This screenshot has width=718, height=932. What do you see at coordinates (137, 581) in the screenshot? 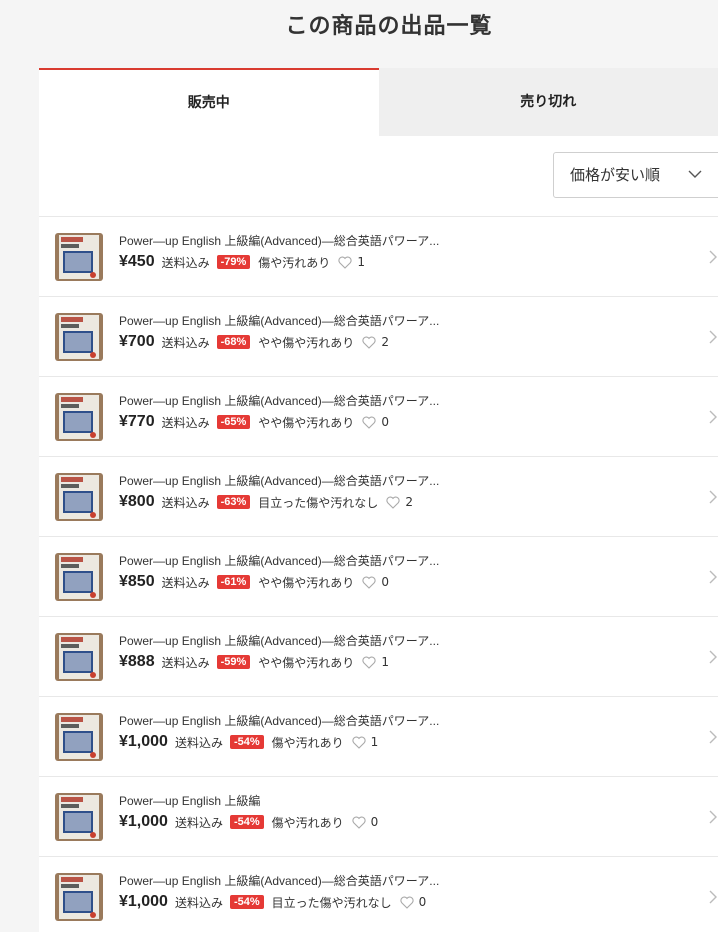
I see `item-price: ¥850` at bounding box center [137, 581].